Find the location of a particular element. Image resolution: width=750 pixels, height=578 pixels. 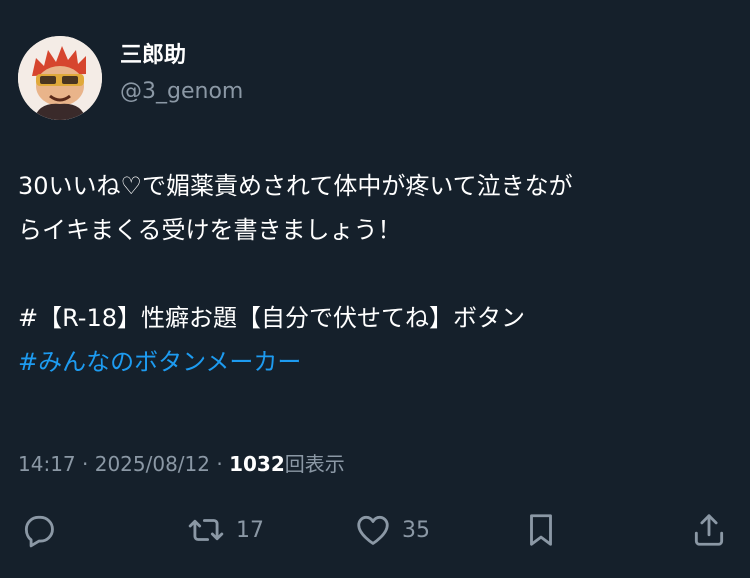

display-name: 三郎助 is located at coordinates (153, 56).